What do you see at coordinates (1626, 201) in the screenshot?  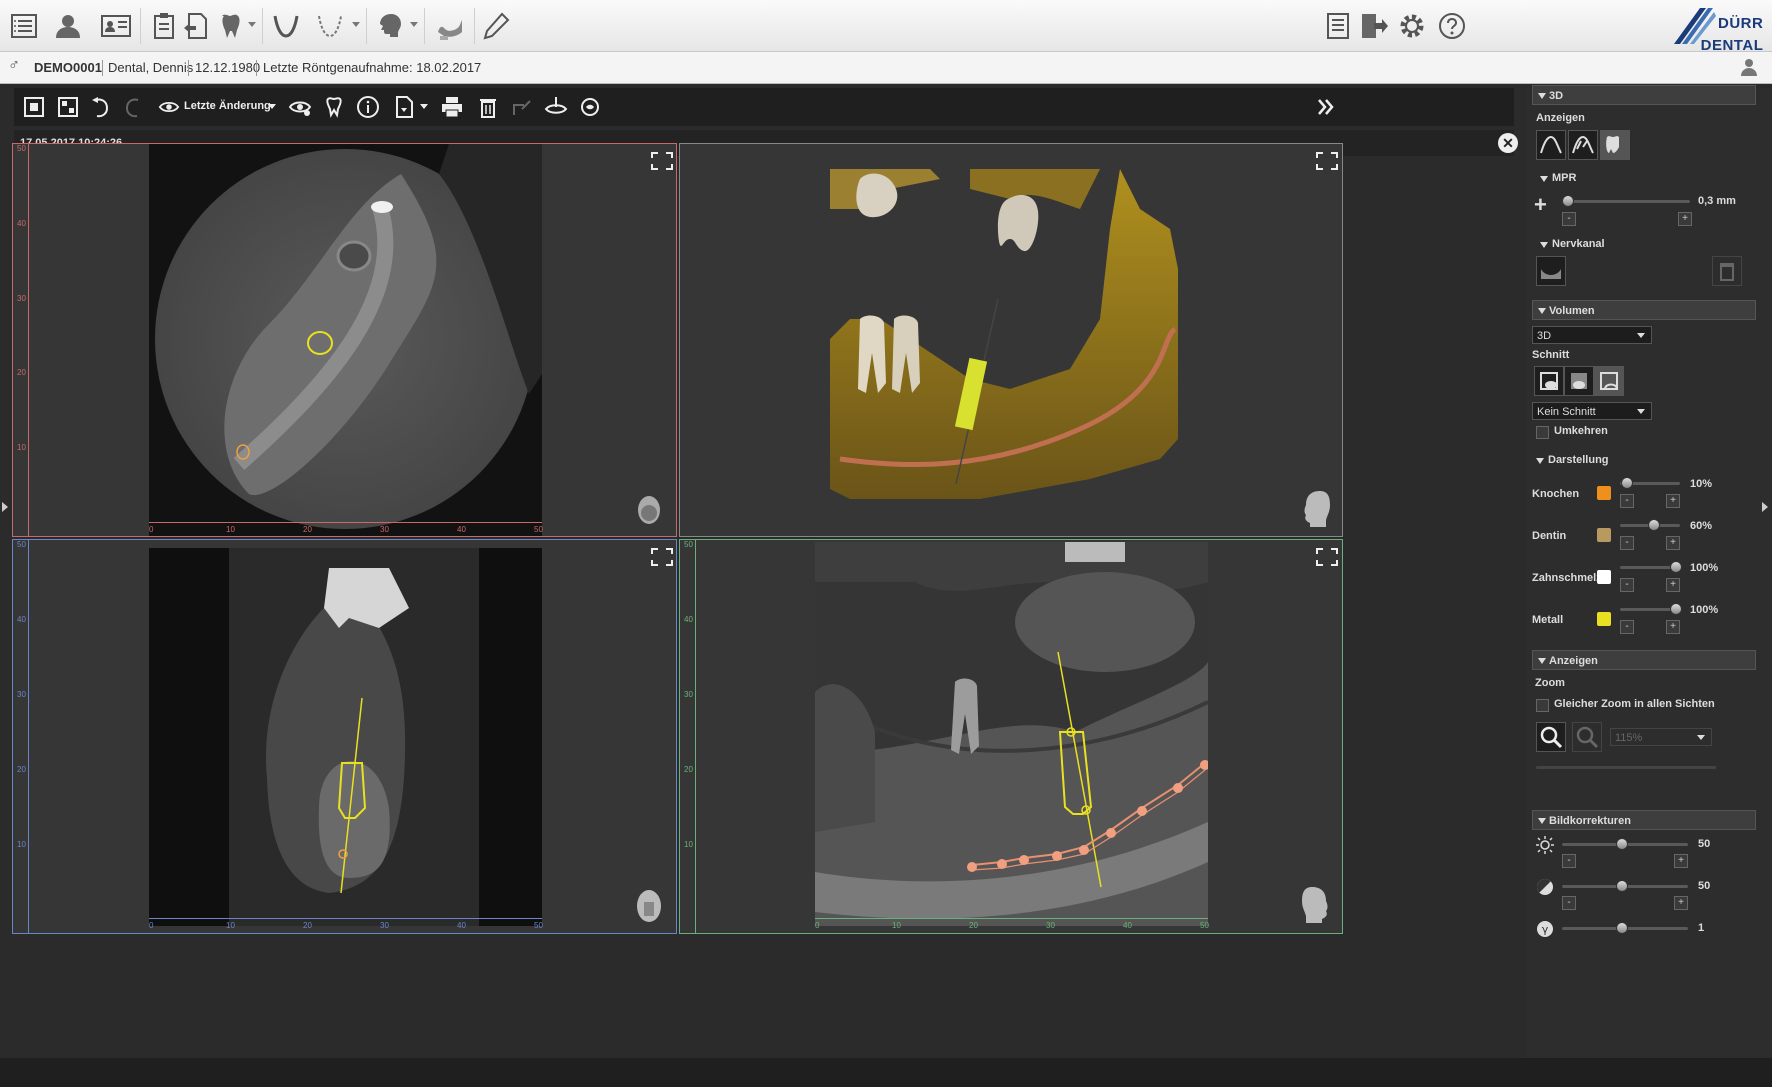 I see `mpr-thickness-slider` at bounding box center [1626, 201].